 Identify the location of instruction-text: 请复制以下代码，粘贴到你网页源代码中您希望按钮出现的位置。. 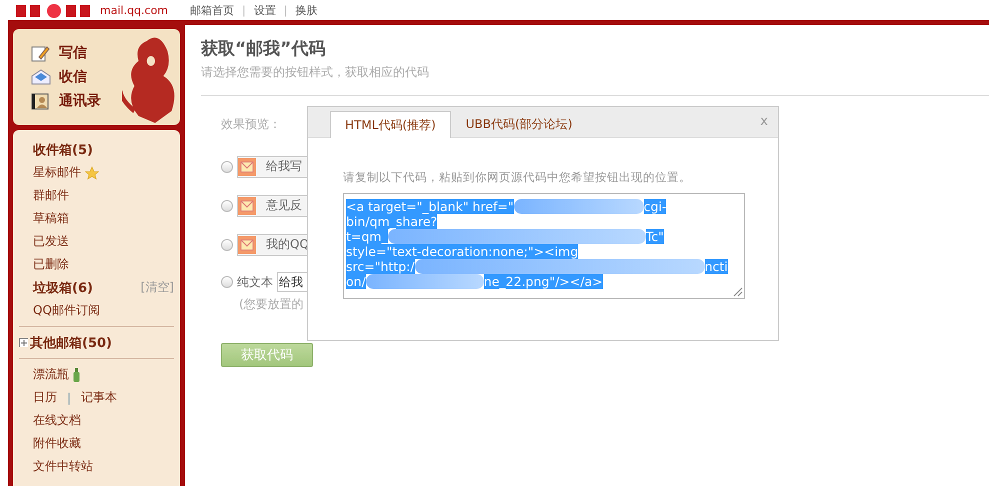
(517, 177).